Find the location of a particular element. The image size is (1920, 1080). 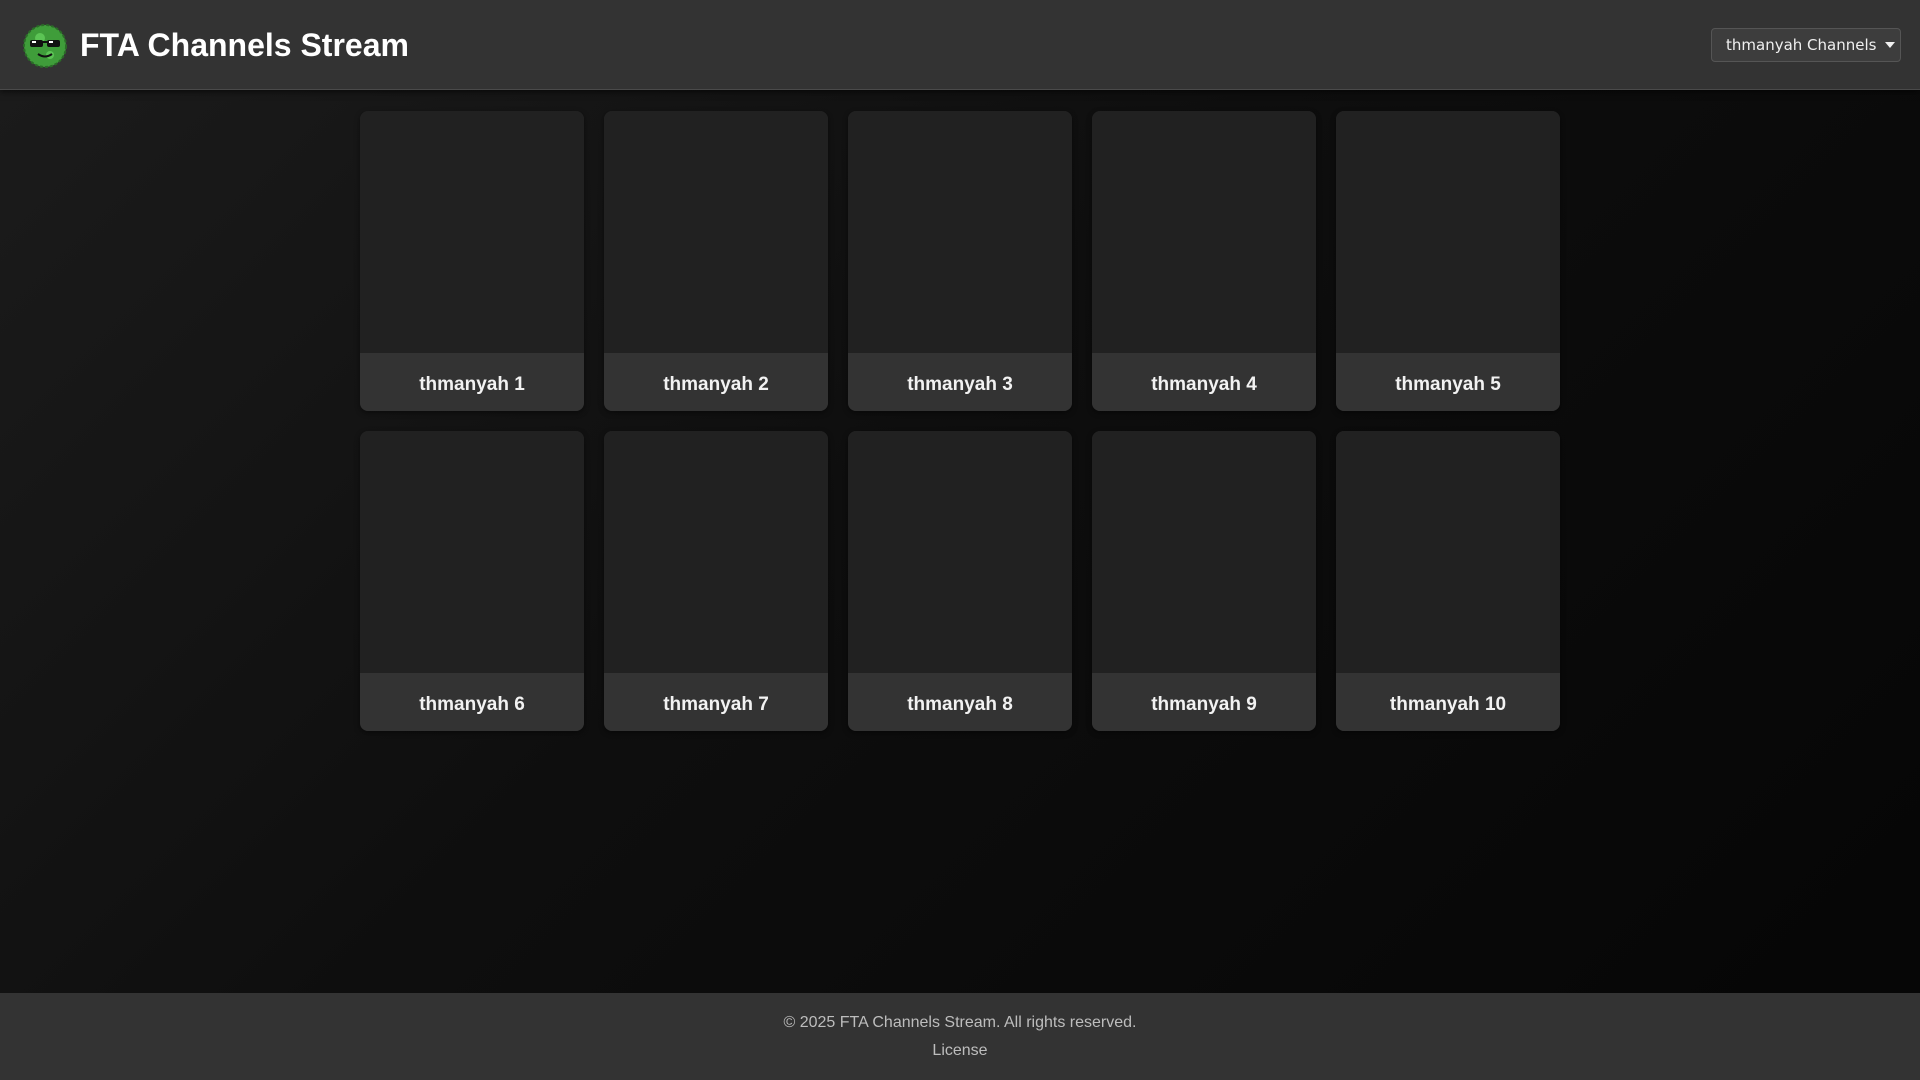

channel-card: thmanyah 8 is located at coordinates (960, 581).